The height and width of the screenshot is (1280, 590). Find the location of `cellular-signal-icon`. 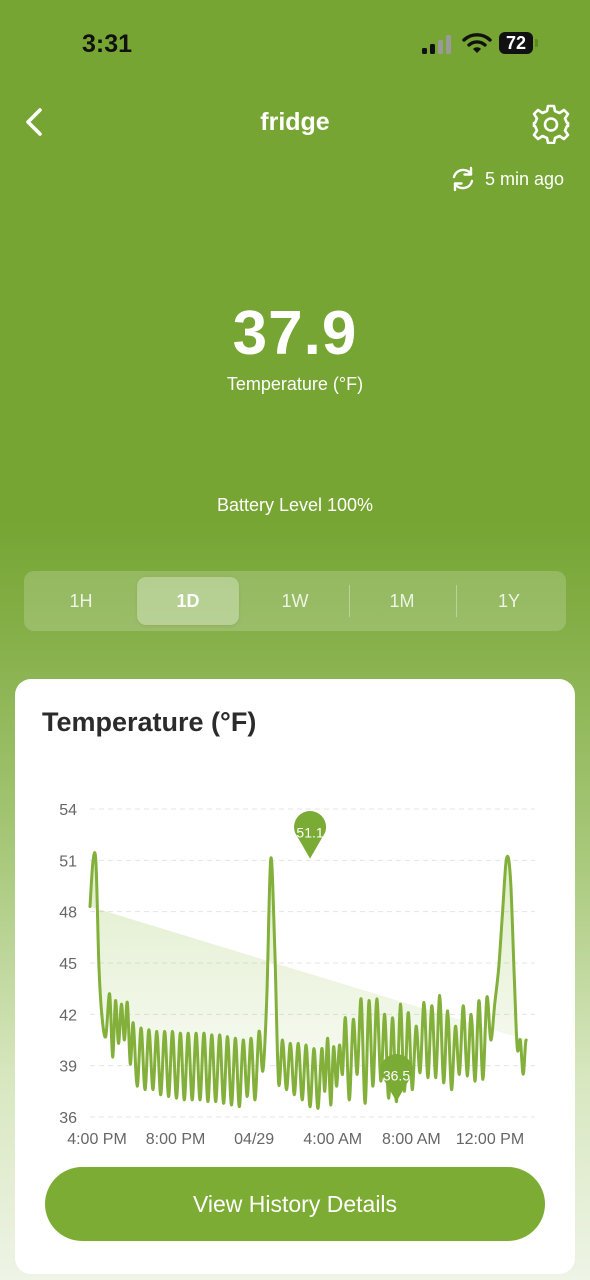

cellular-signal-icon is located at coordinates (438, 44).